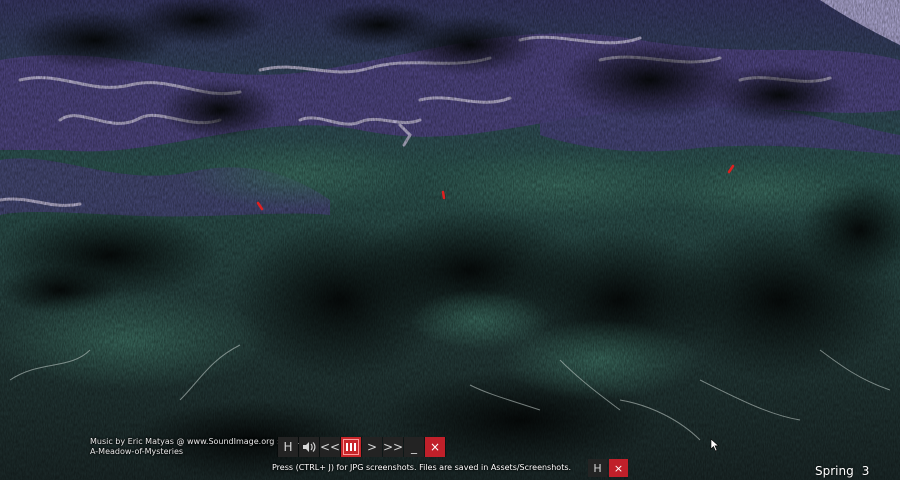  I want to click on game-toolbar: H << > >> _ ×, so click(361, 447).